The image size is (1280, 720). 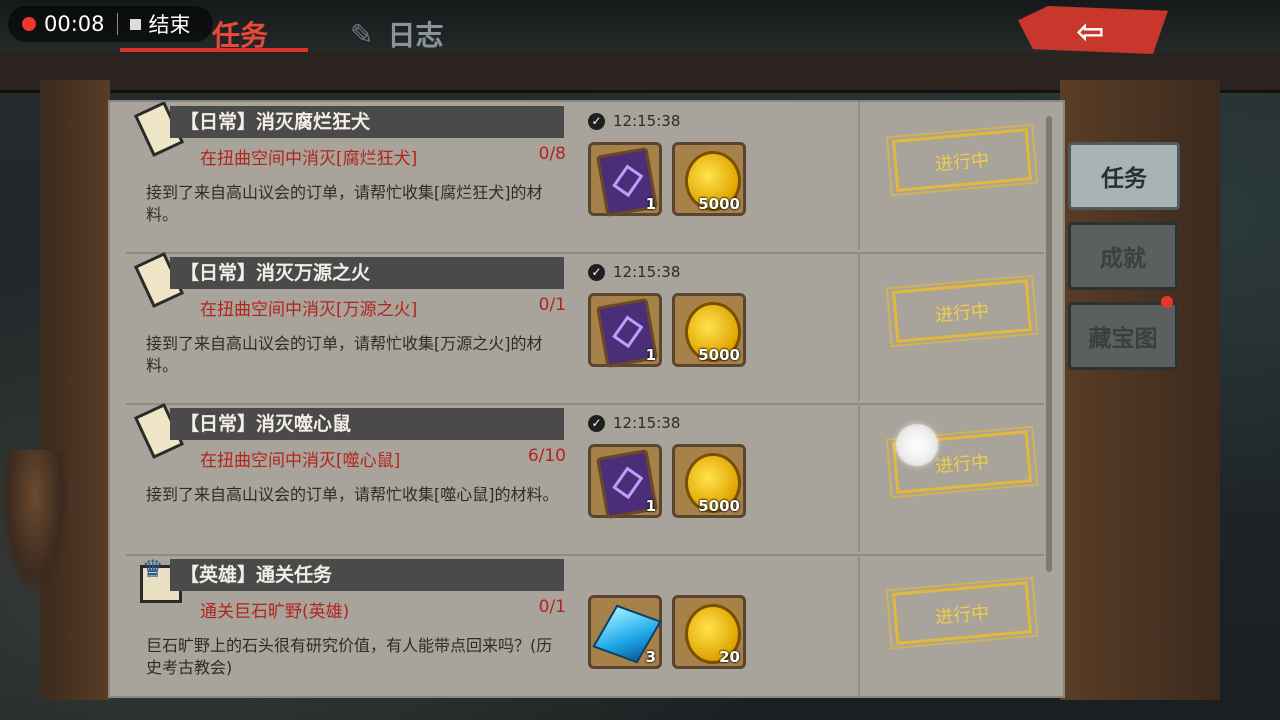 I want to click on left-frame, so click(x=75, y=390).